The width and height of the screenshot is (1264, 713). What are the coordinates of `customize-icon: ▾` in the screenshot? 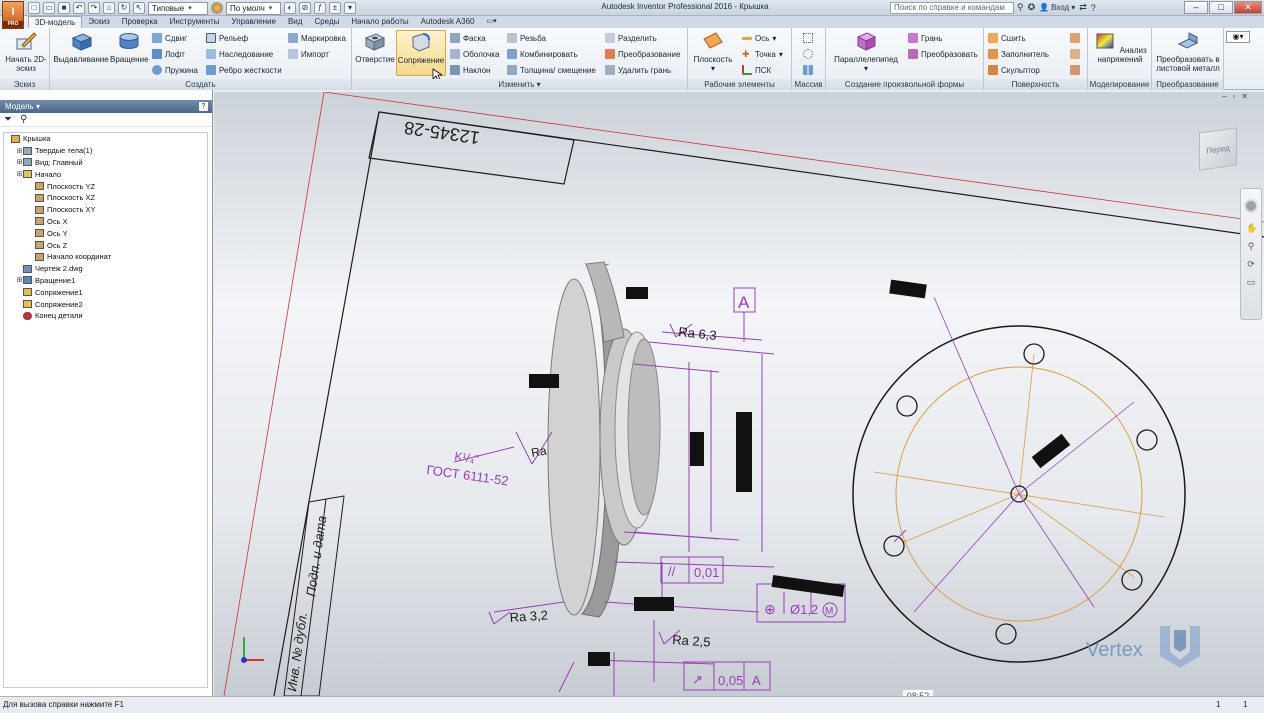 It's located at (350, 8).